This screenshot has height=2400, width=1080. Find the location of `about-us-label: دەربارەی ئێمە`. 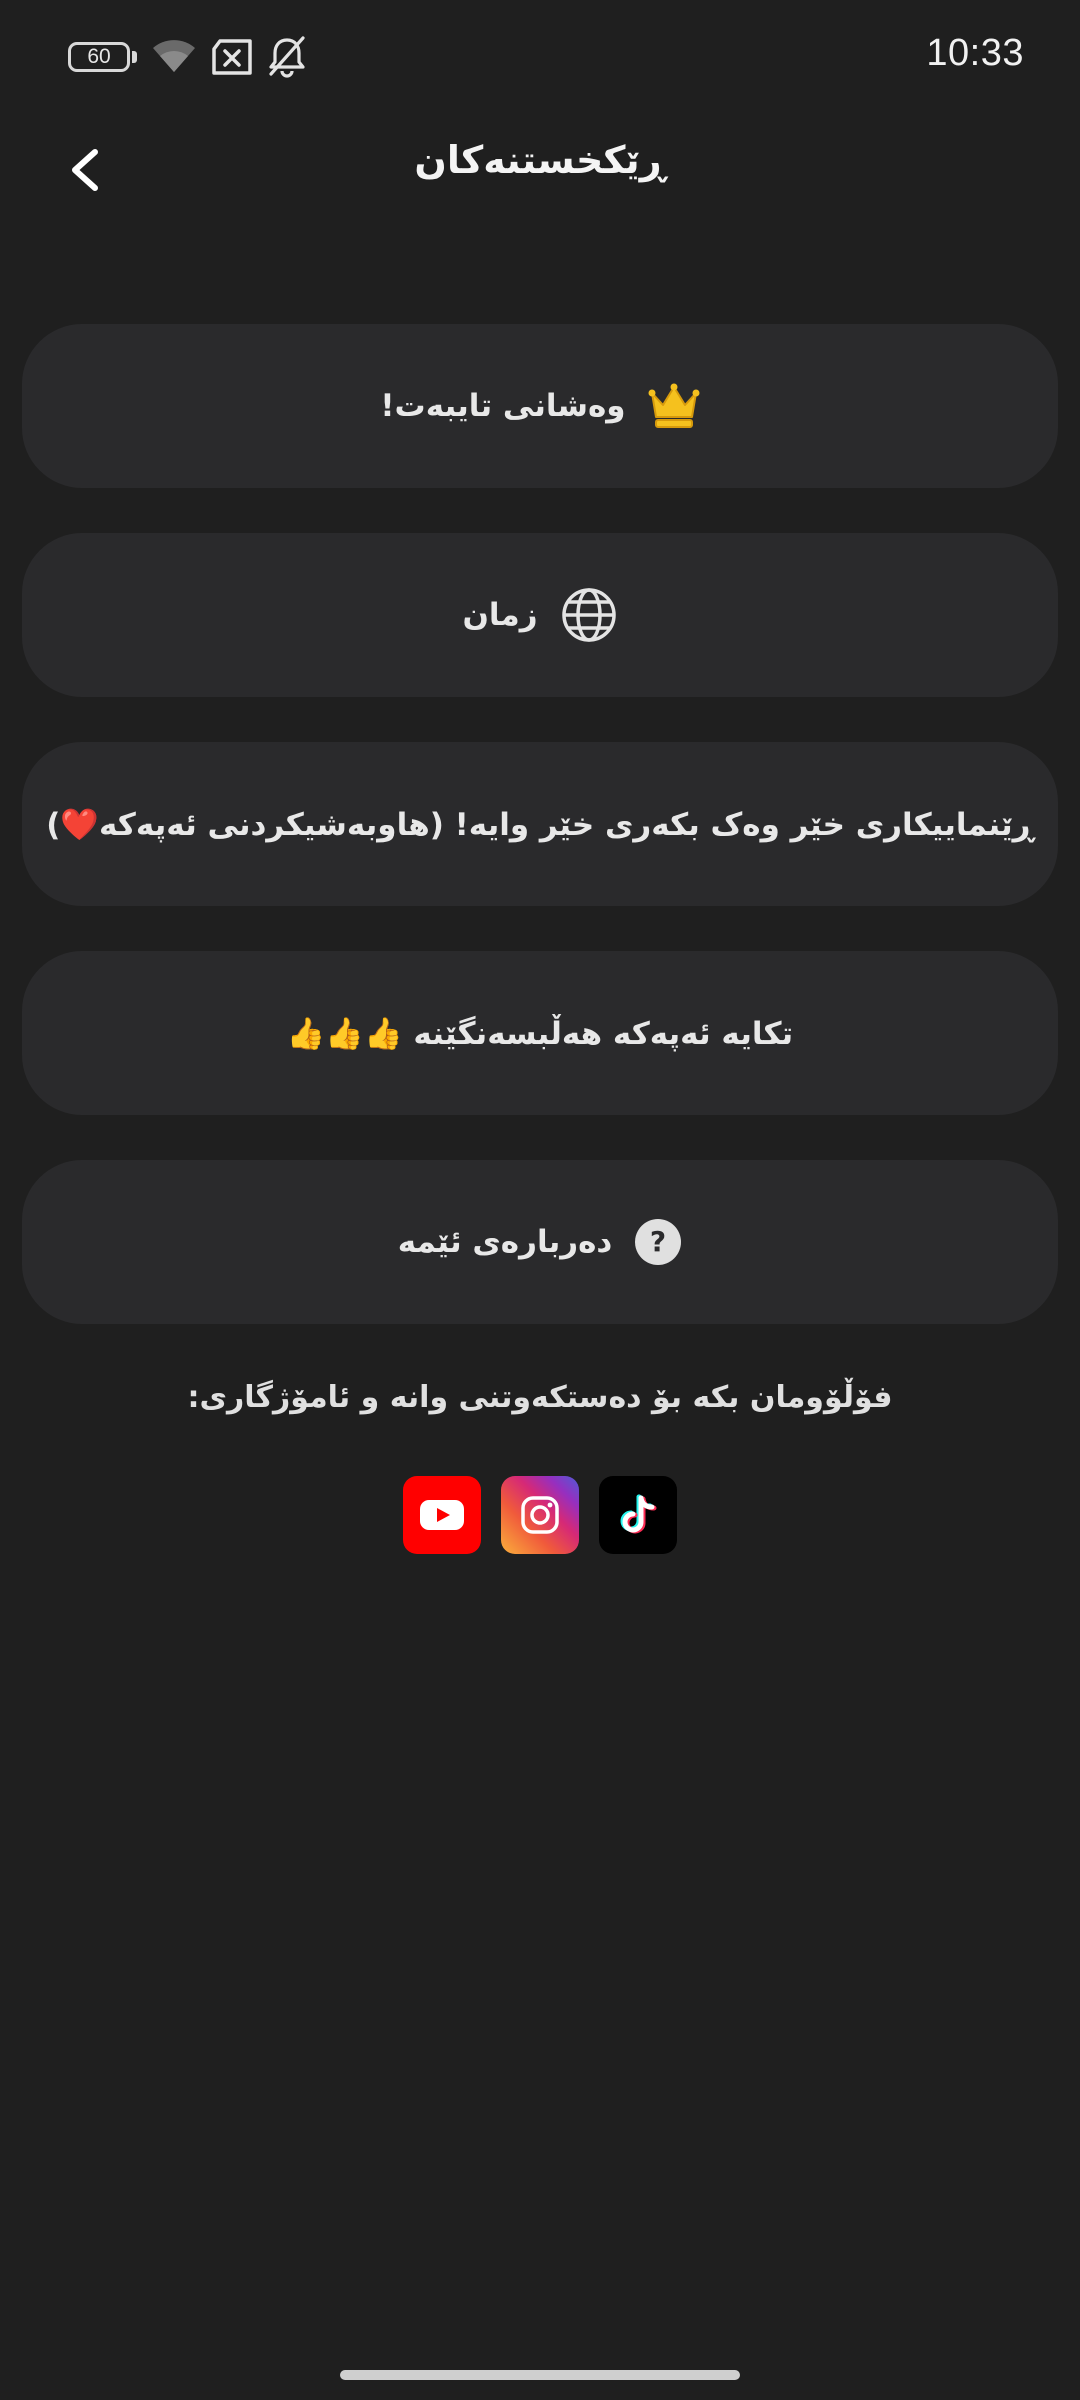

about-us-label: دەربارەی ئێمە is located at coordinates (505, 1242).